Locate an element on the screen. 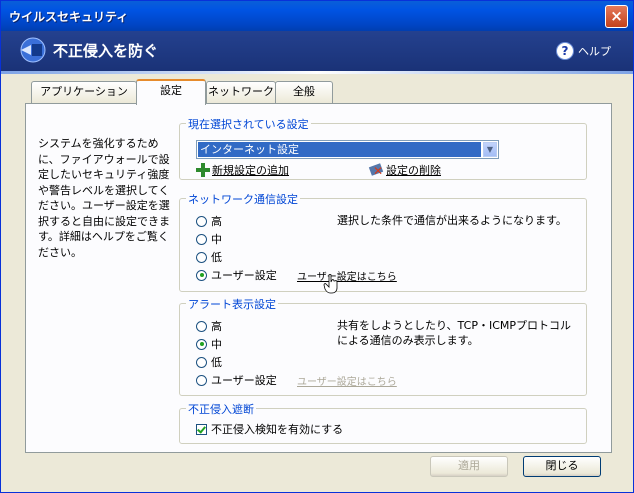  alert-radio-high: 高 is located at coordinates (209, 326).